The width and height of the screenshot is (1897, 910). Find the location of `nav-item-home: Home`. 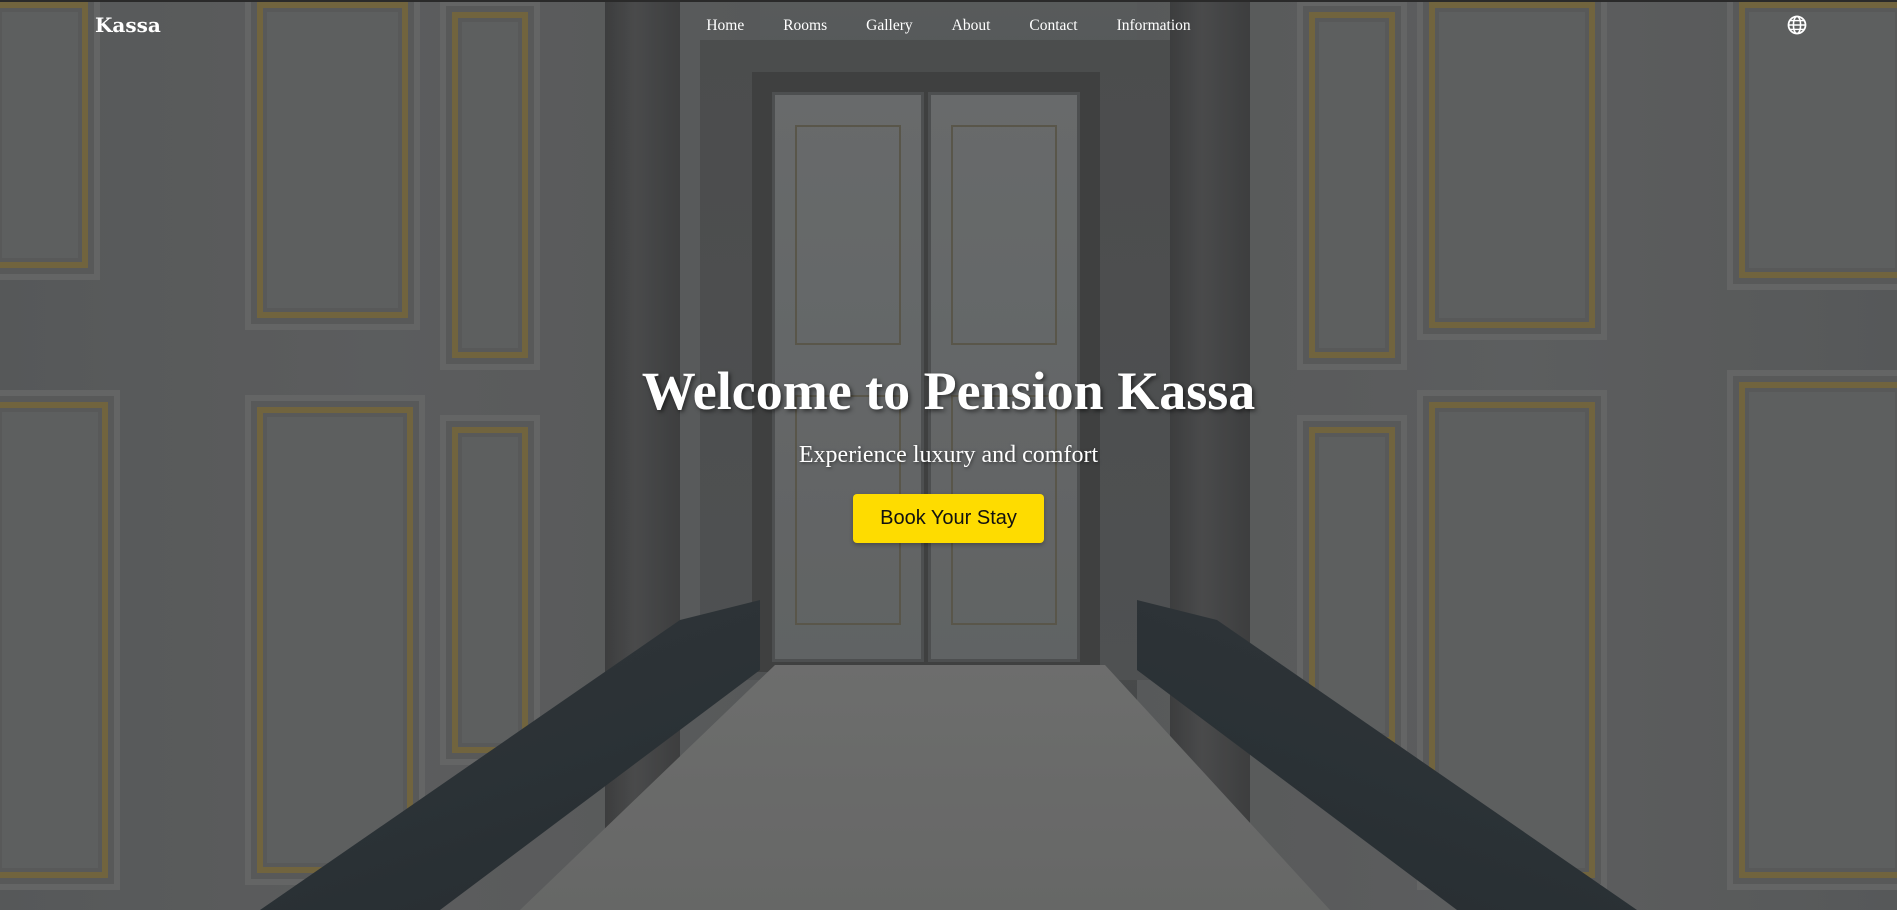

nav-item-home: Home is located at coordinates (725, 26).